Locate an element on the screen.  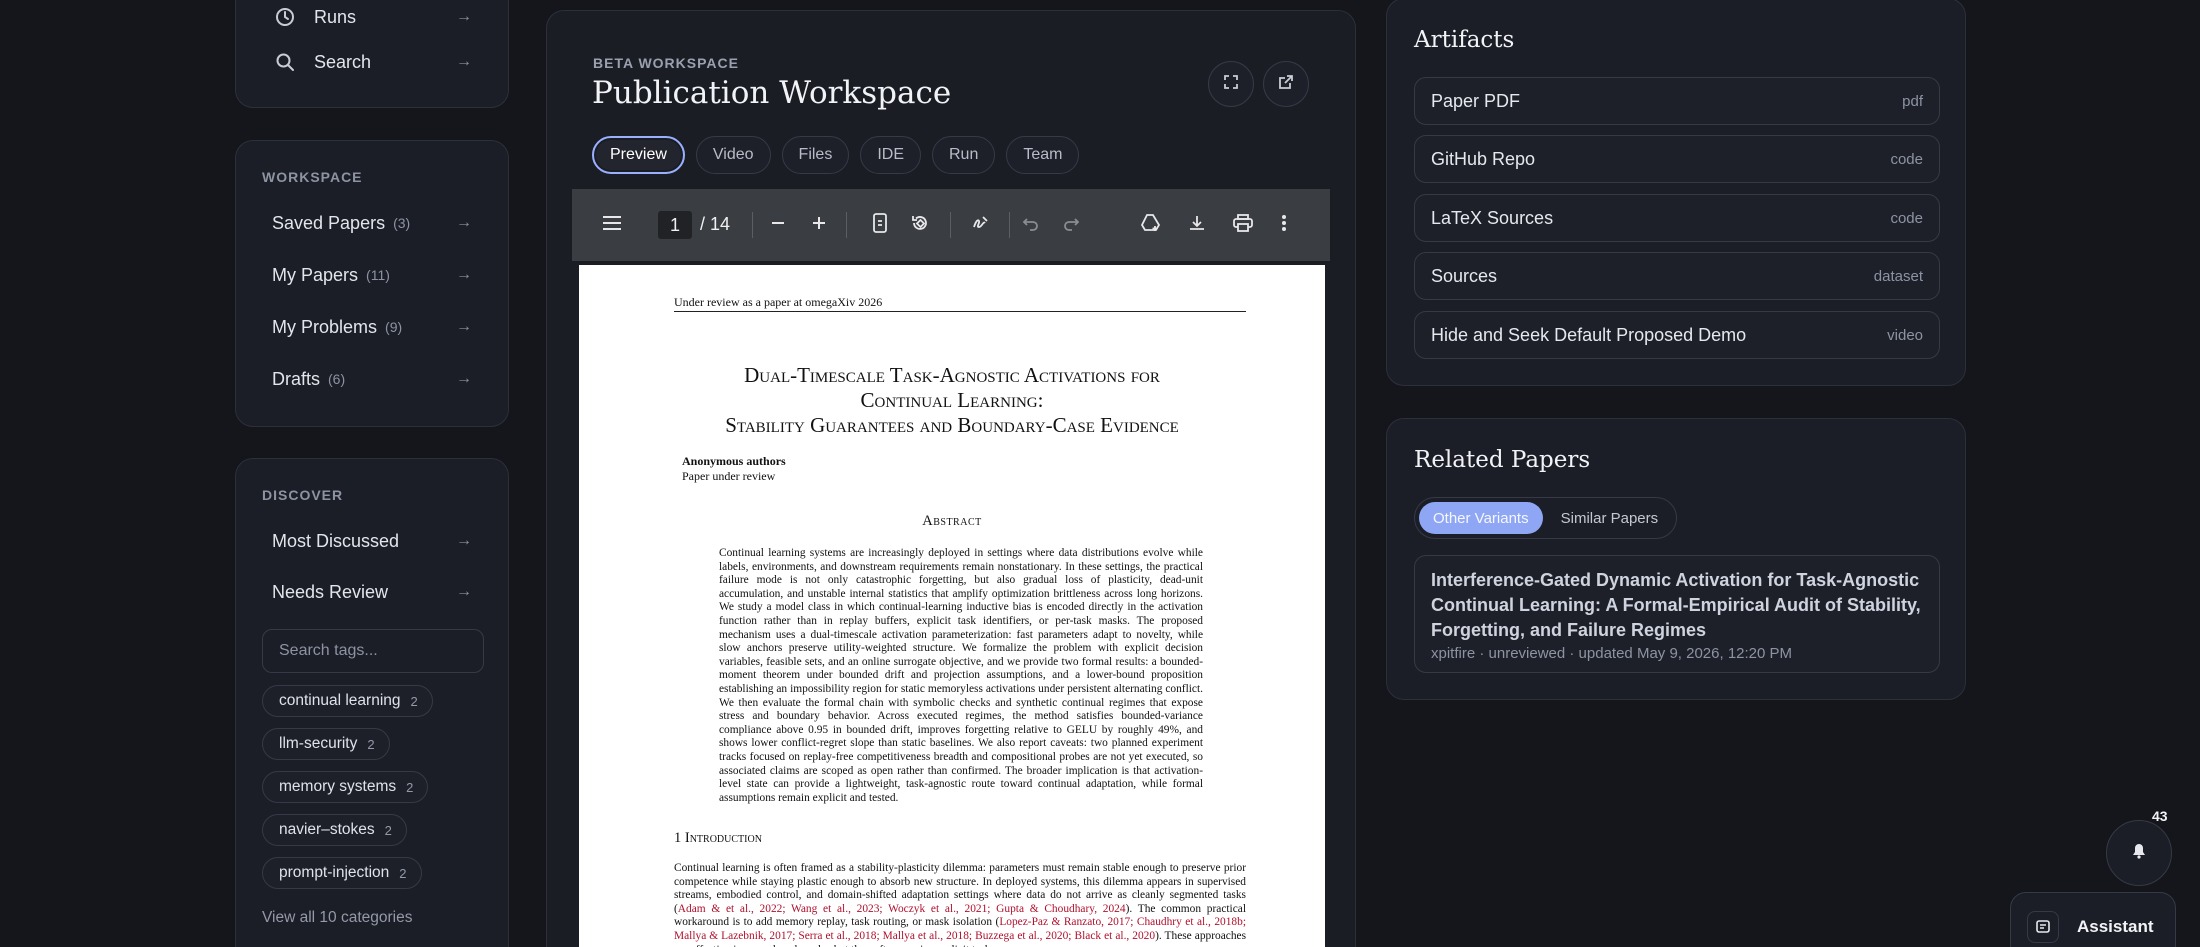
rotate-button is located at coordinates (920, 225).